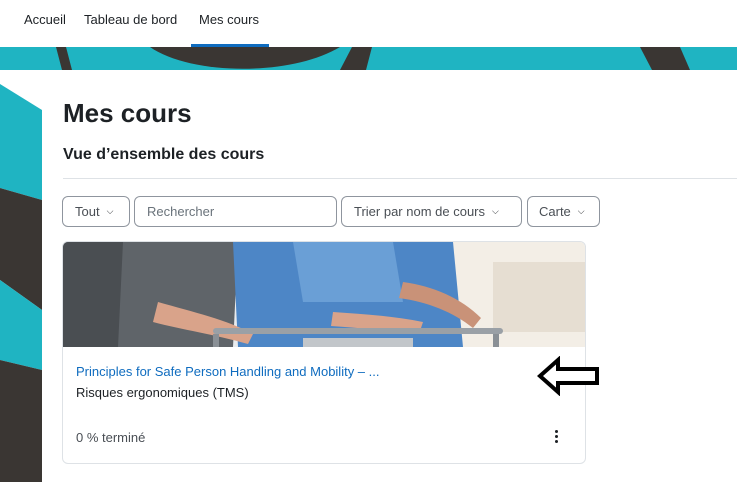 The width and height of the screenshot is (737, 482). What do you see at coordinates (127, 113) in the screenshot?
I see `page-title: Mes cours` at bounding box center [127, 113].